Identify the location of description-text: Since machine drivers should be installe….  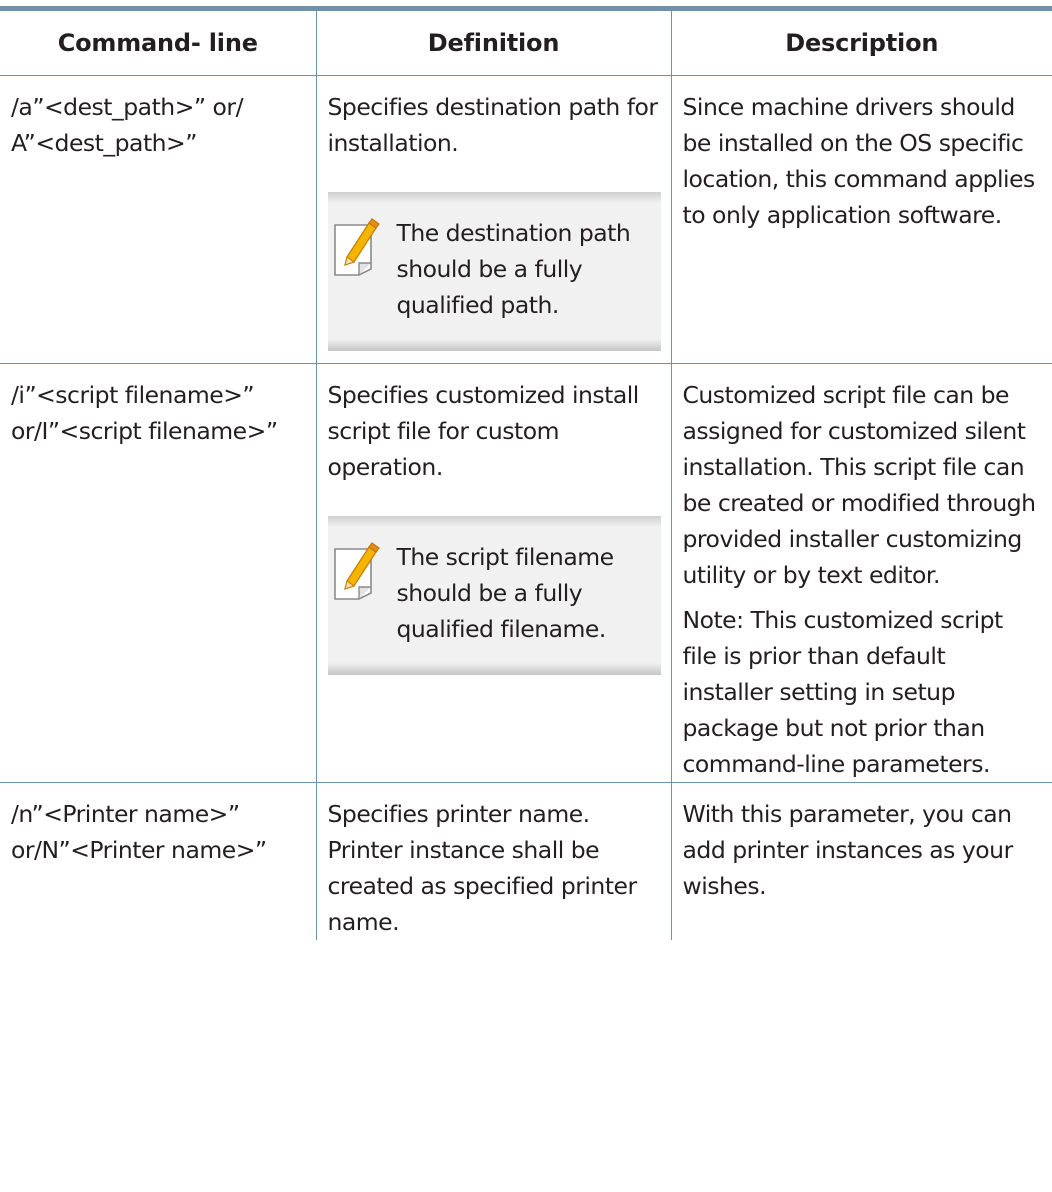
(859, 161).